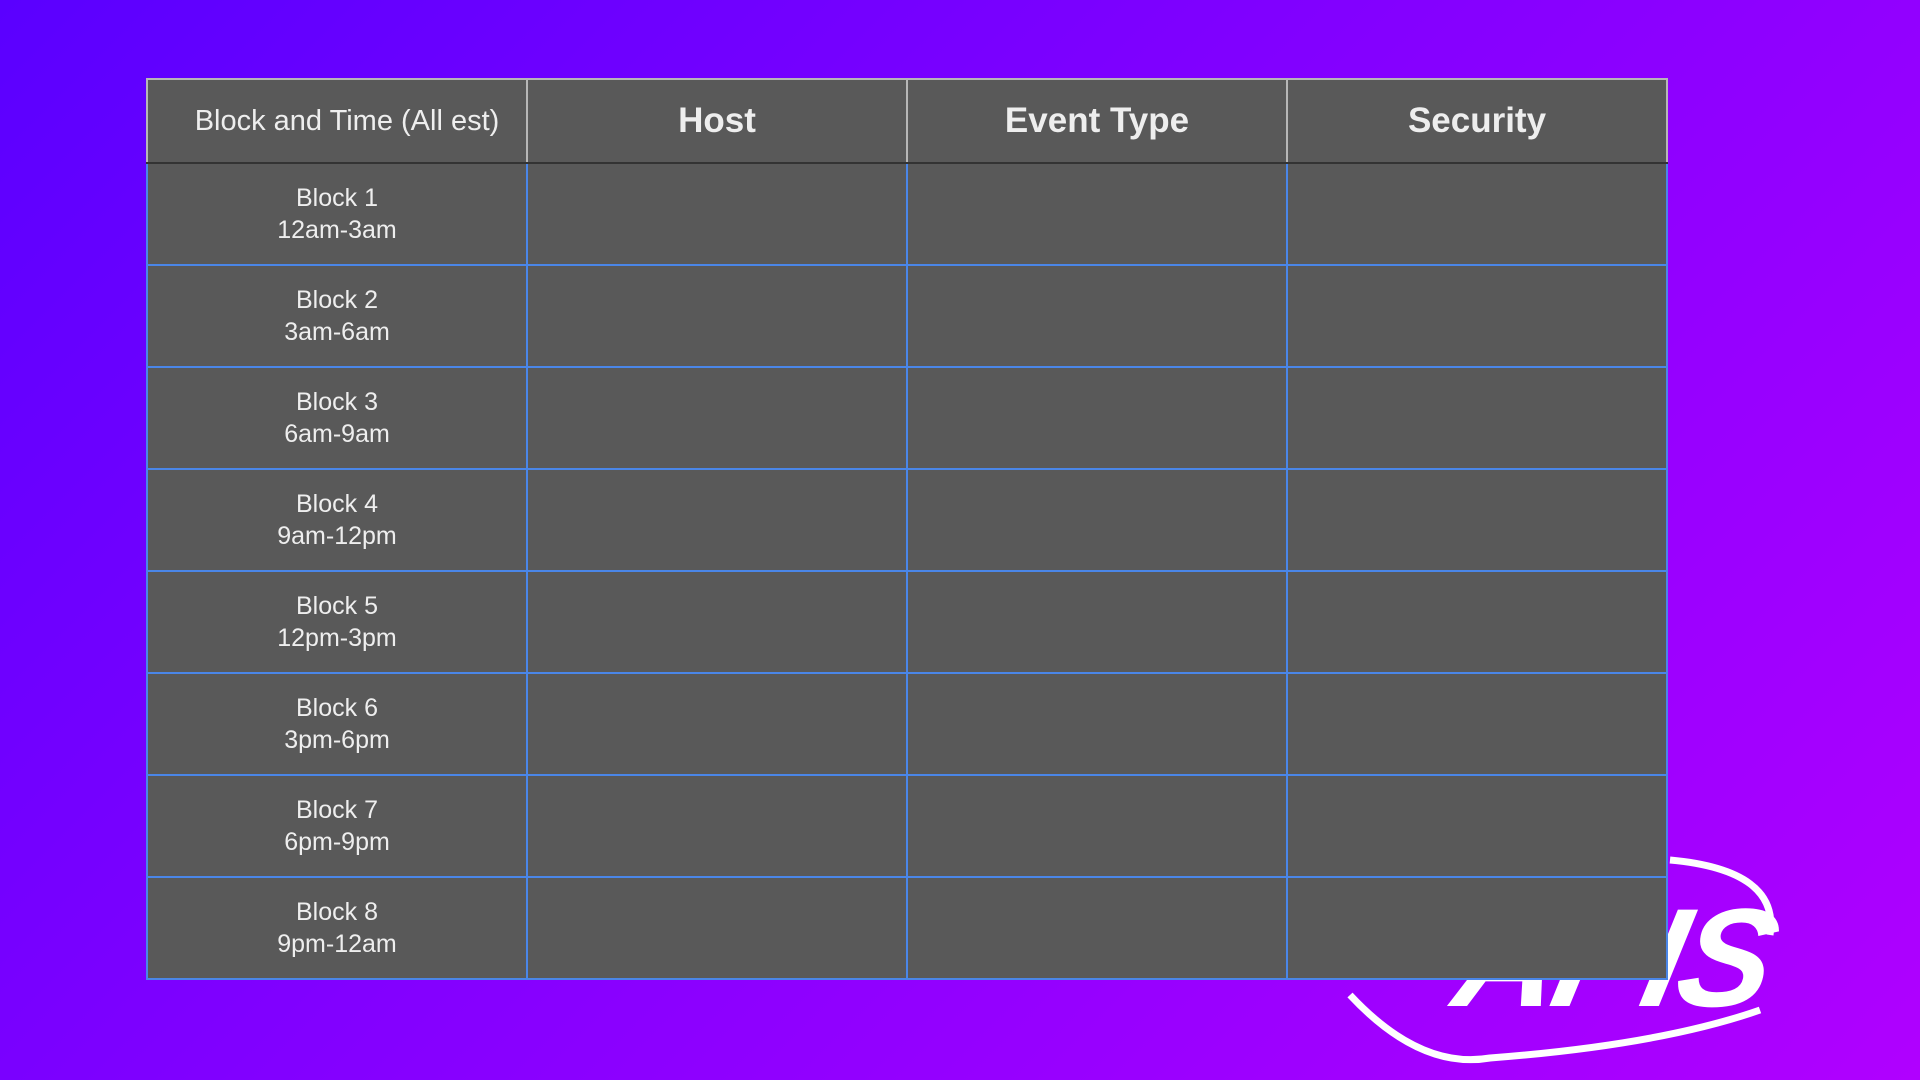 The image size is (1920, 1080). I want to click on block-label: Block 4, so click(337, 504).